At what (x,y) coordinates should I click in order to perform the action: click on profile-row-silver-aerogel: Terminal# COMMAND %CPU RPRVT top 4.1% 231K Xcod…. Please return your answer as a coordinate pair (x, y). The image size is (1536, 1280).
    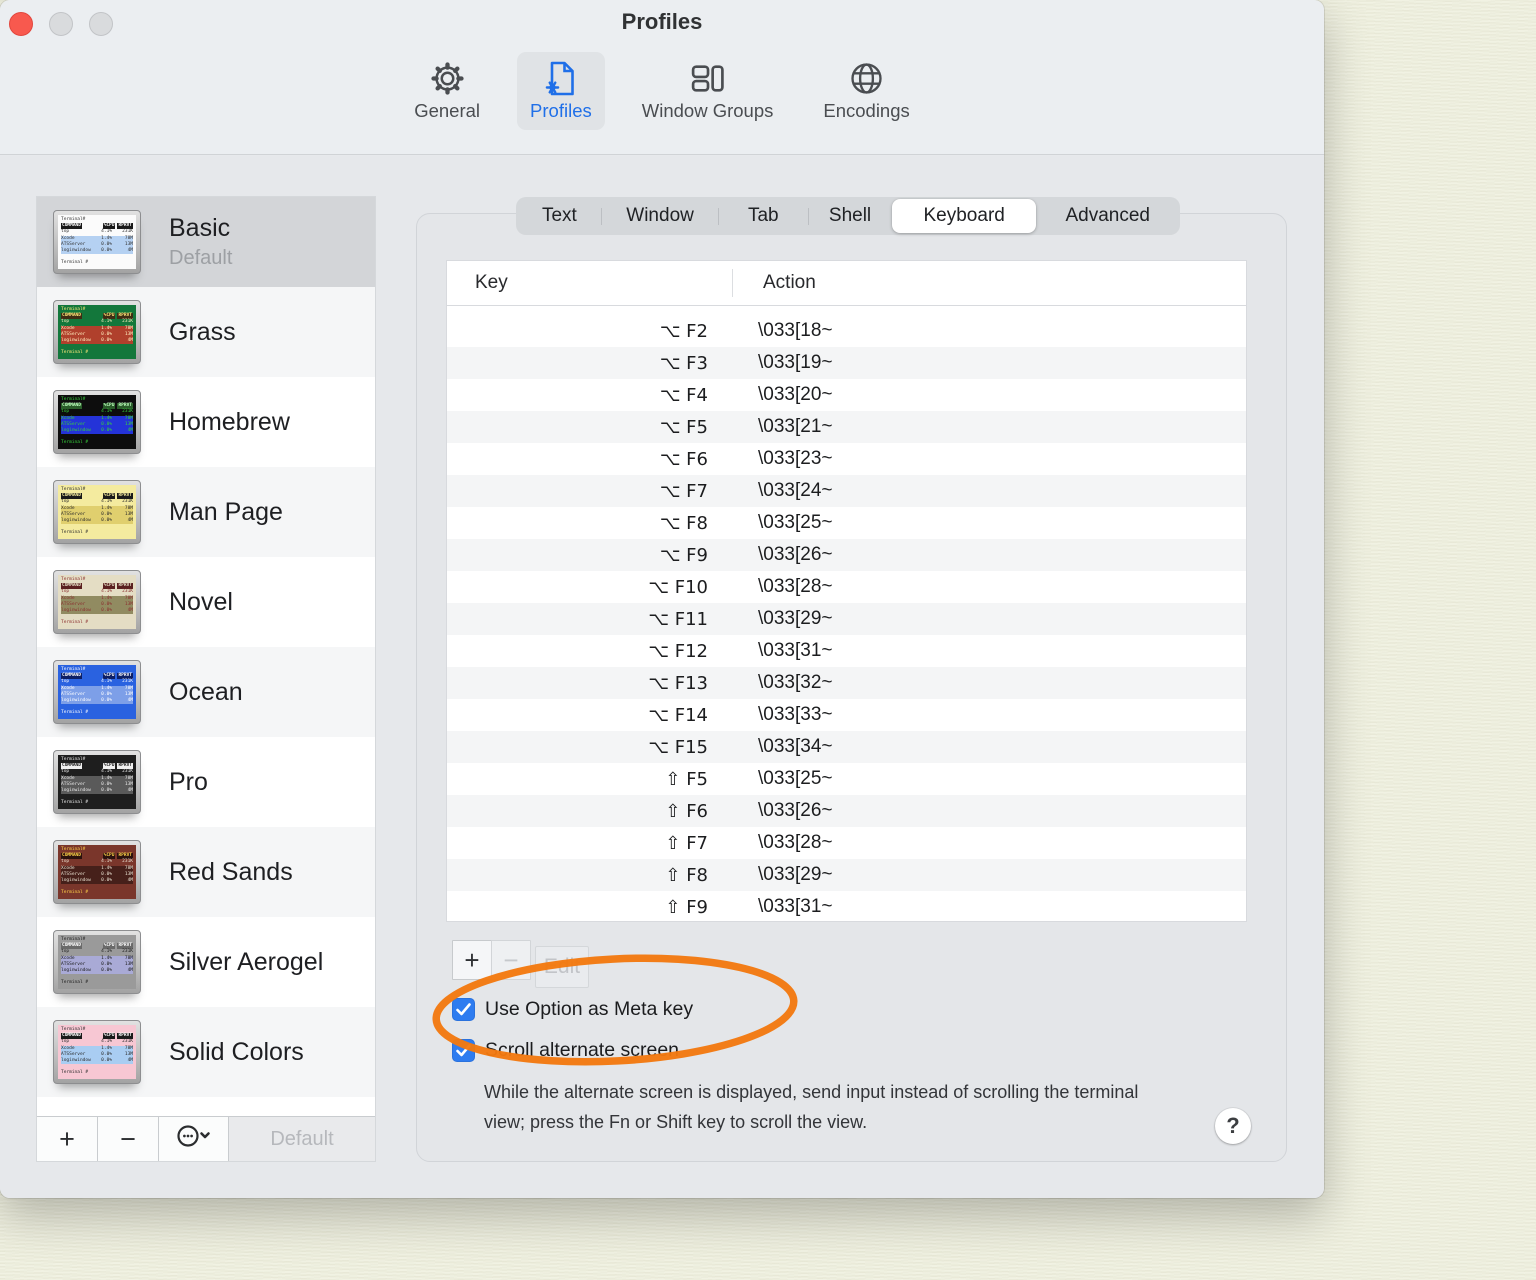
    Looking at the image, I should click on (206, 962).